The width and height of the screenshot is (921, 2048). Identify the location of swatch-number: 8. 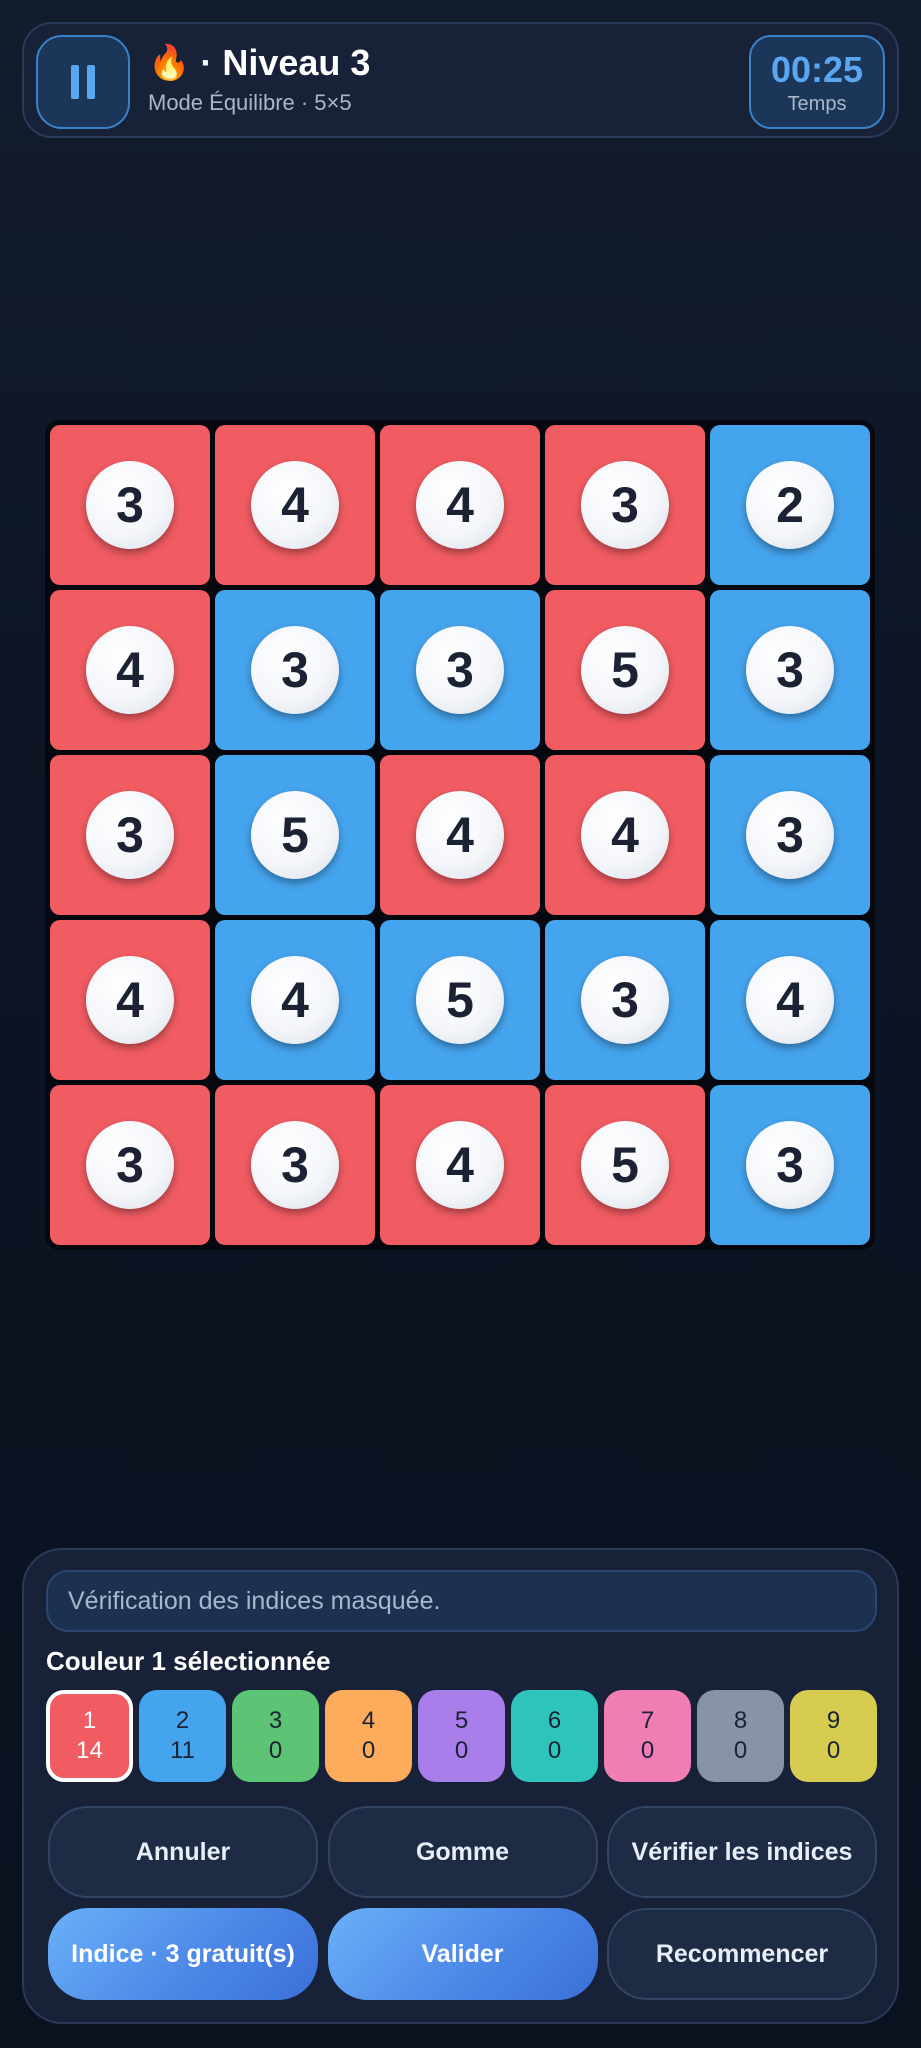
(740, 1720).